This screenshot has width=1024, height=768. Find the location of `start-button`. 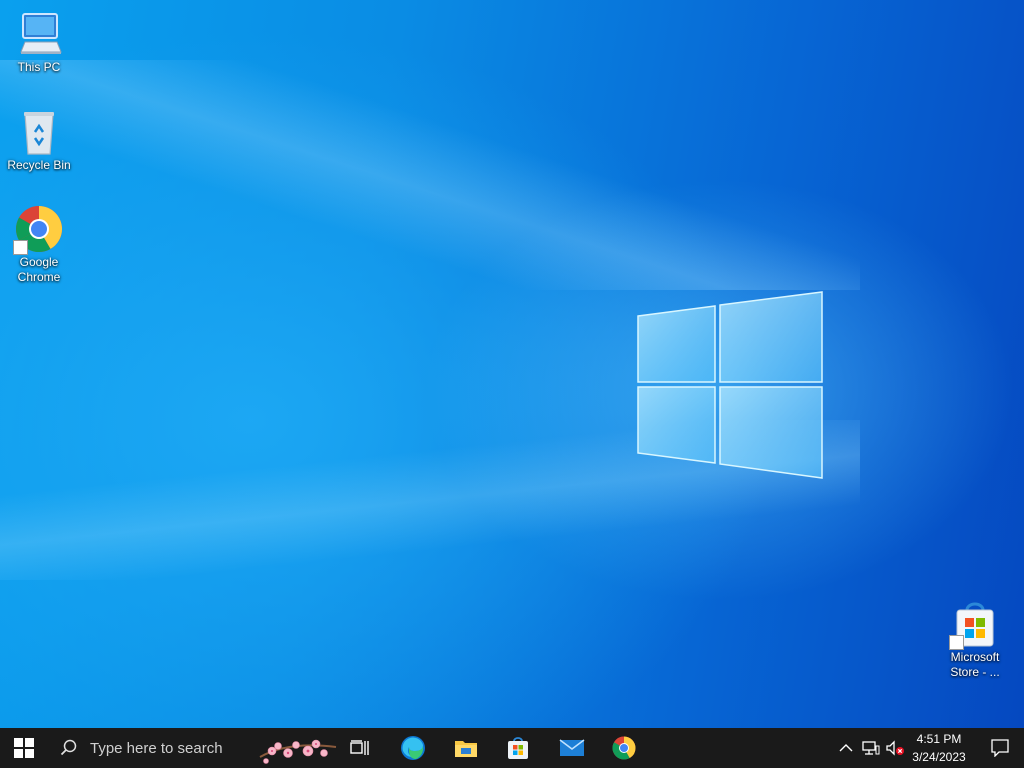

start-button is located at coordinates (24, 748).